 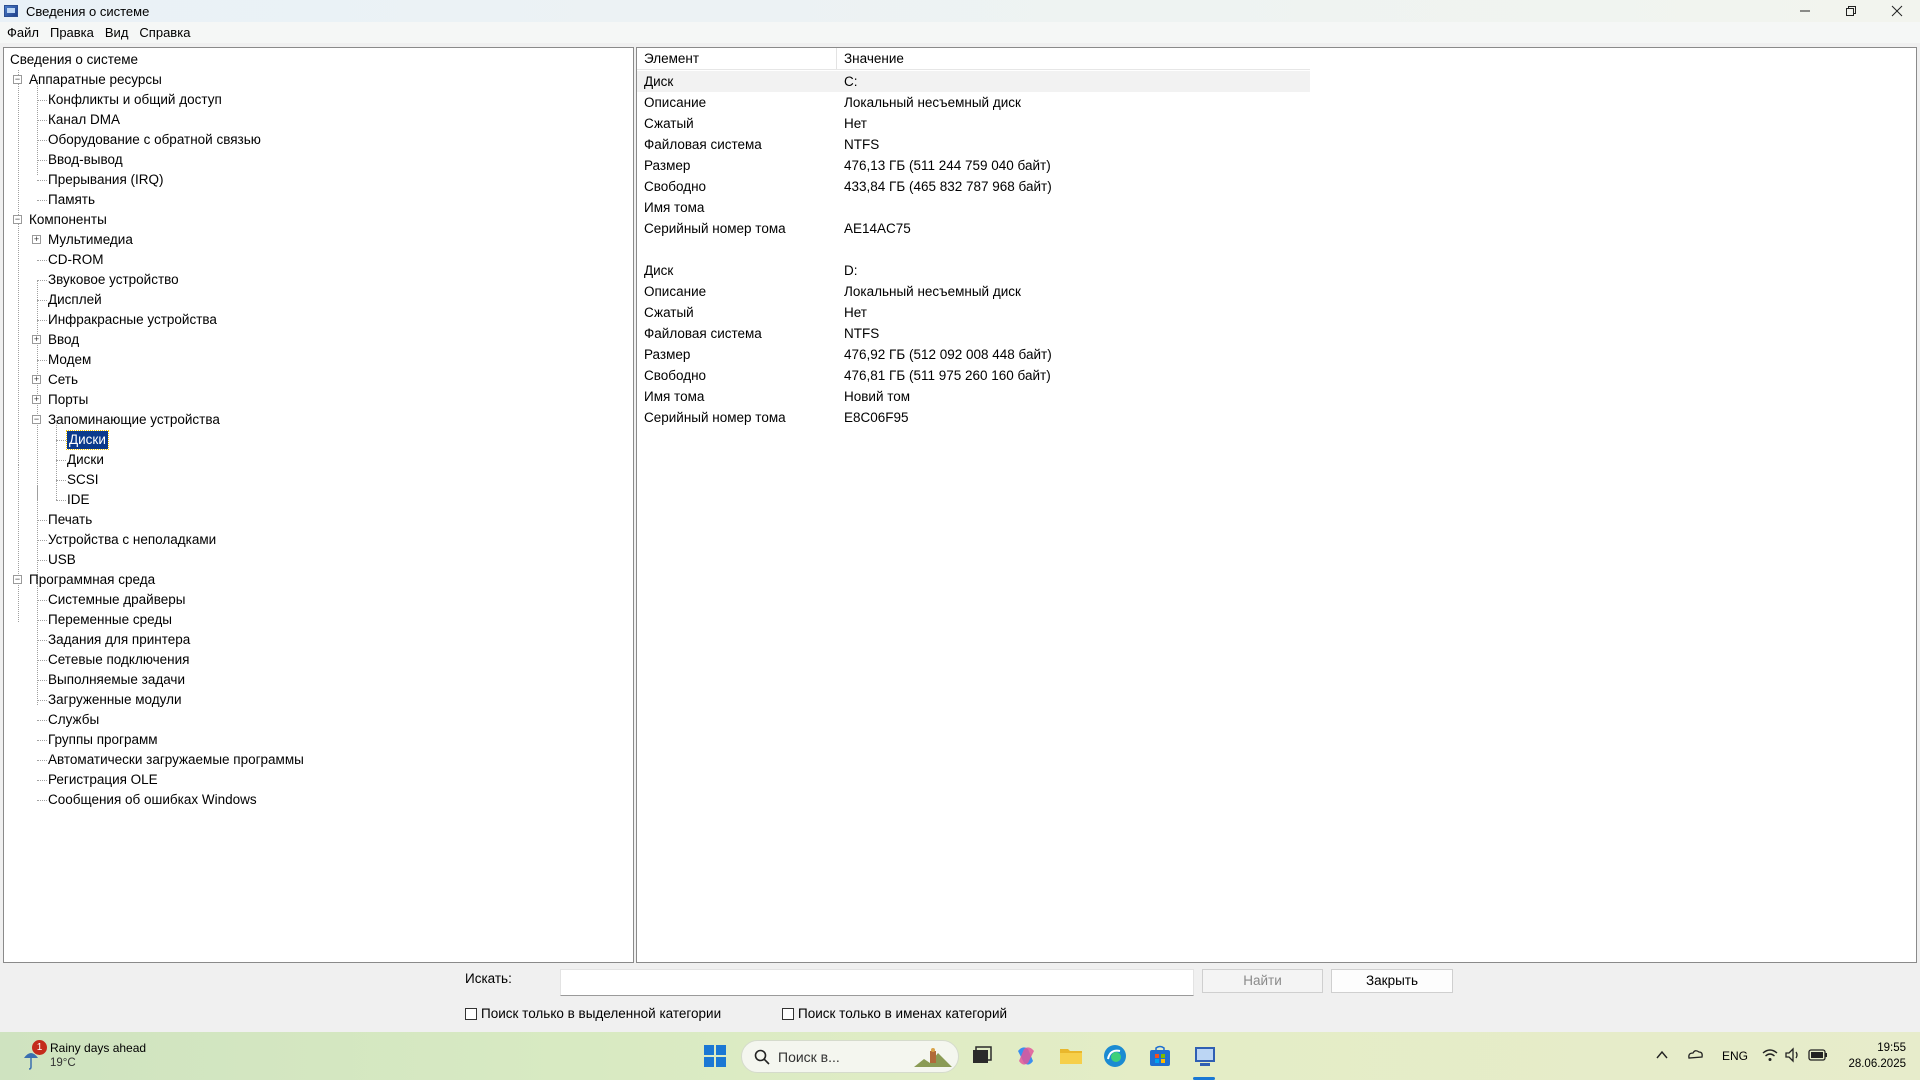 What do you see at coordinates (788, 1013) in the screenshot?
I see `search-category-names-checkbox` at bounding box center [788, 1013].